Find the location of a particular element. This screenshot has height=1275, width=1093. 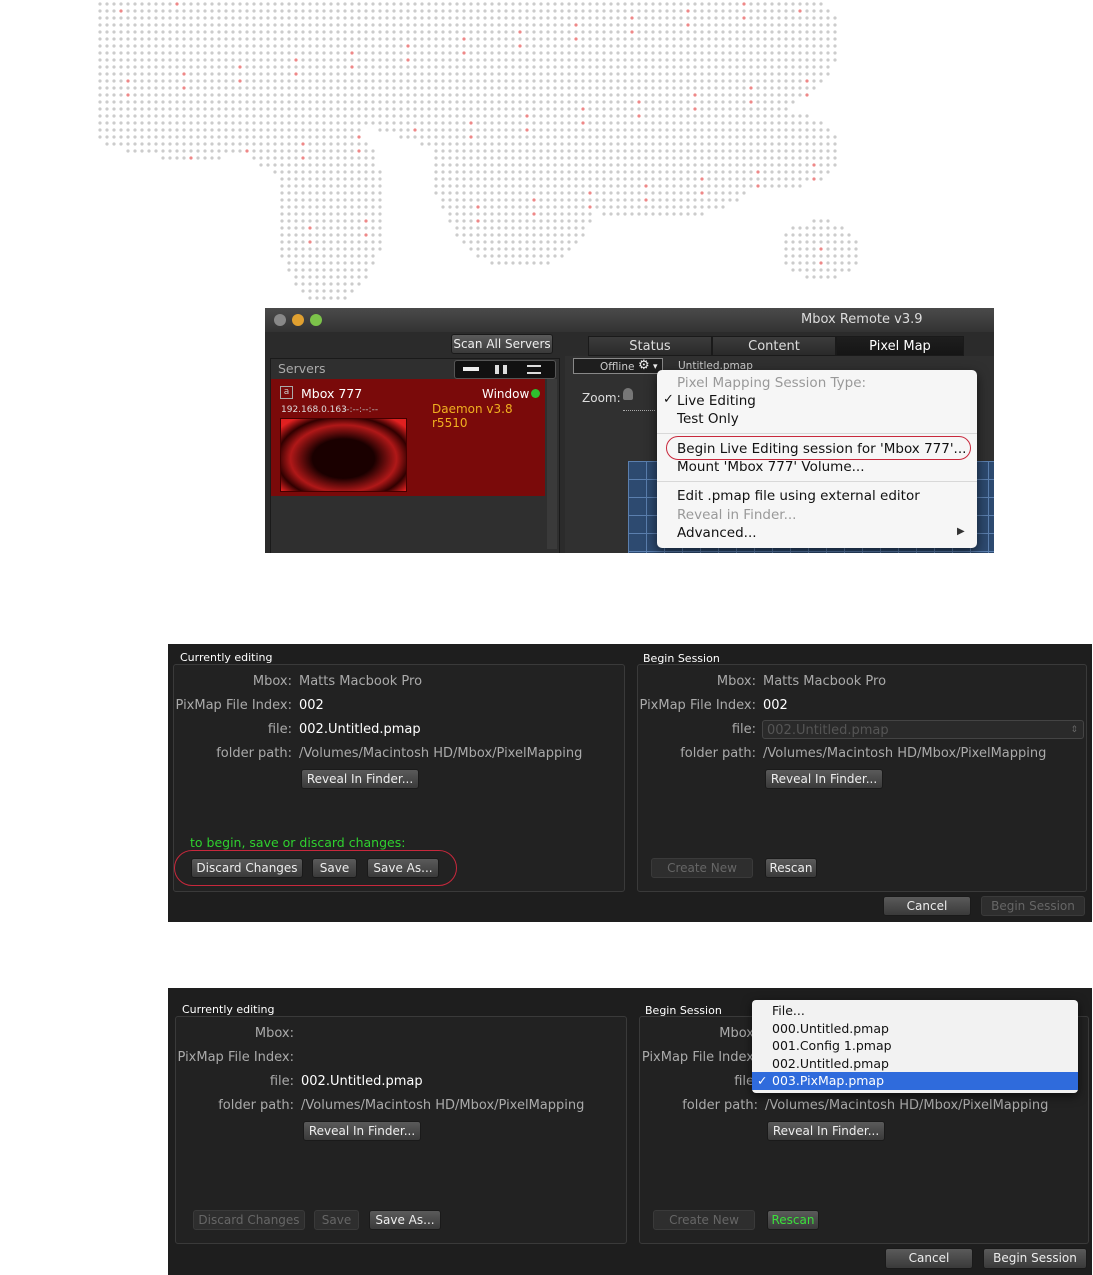

popup-item: 001.Config 1.pmap is located at coordinates (832, 1045).